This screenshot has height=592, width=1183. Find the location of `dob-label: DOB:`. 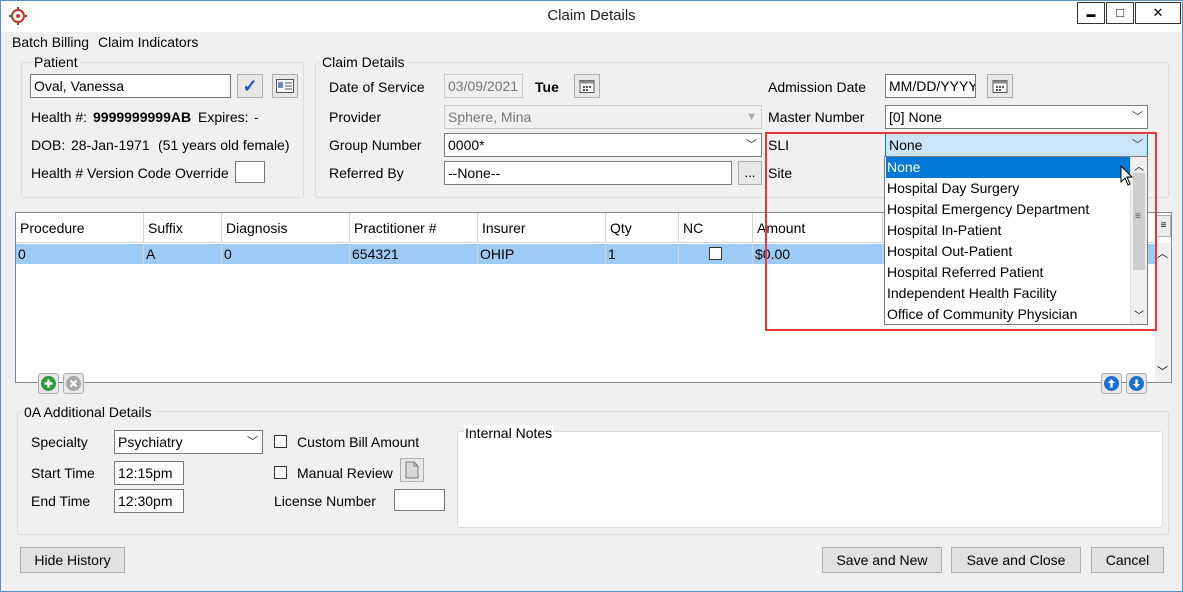

dob-label: DOB: is located at coordinates (48, 145).